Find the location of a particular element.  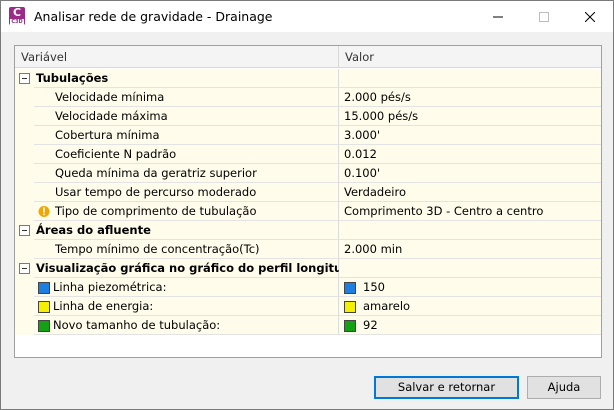

variable-cell: Queda mínima da geratriz superior is located at coordinates (177, 173).